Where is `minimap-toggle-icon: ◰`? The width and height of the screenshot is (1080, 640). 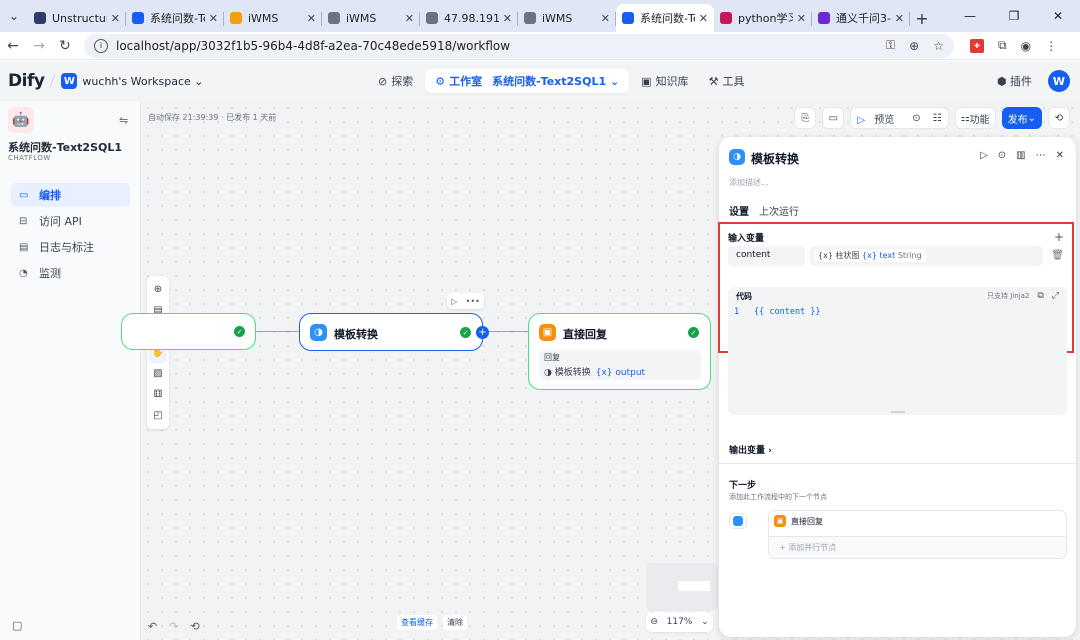 minimap-toggle-icon: ◰ is located at coordinates (158, 415).